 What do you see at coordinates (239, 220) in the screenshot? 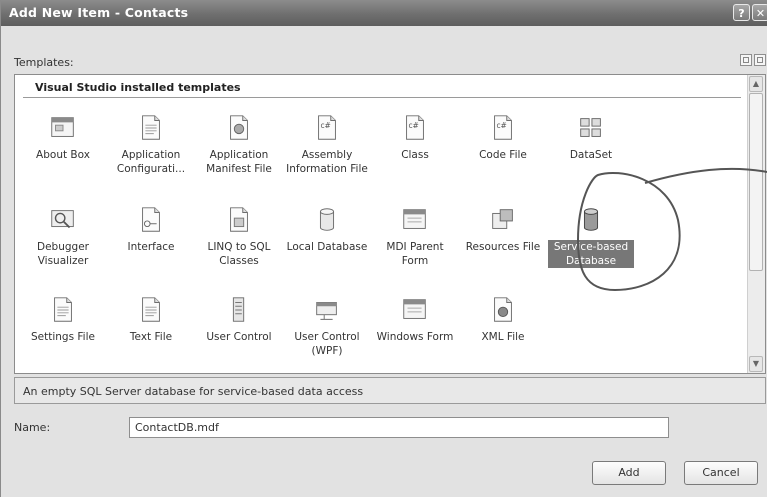
I see `linq-icon` at bounding box center [239, 220].